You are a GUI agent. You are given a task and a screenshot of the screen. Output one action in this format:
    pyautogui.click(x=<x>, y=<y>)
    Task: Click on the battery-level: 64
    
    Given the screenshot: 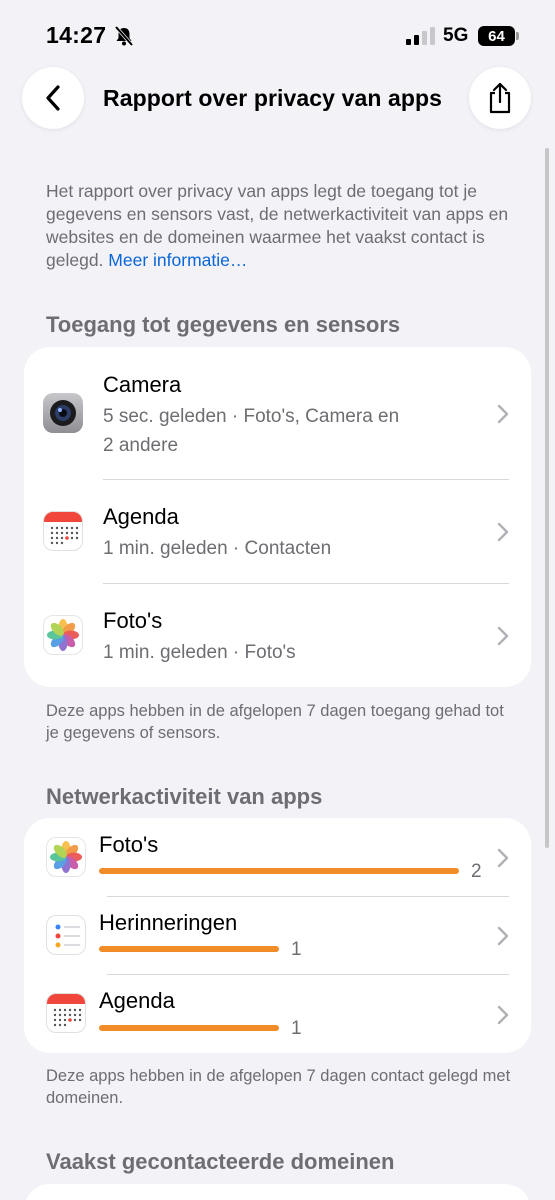 What is the action you would take?
    pyautogui.click(x=496, y=36)
    